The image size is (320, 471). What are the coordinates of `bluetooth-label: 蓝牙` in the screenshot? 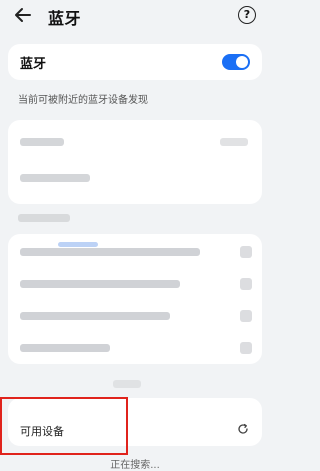 It's located at (33, 64).